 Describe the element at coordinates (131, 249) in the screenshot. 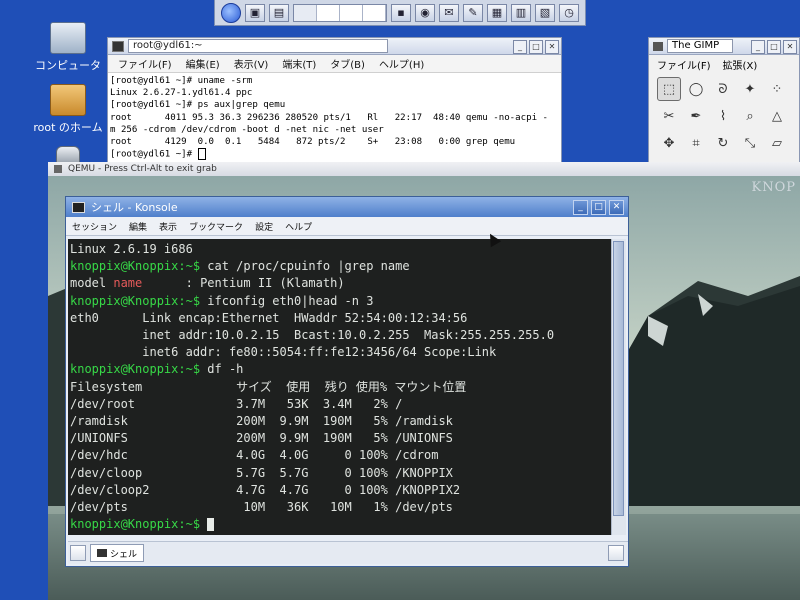

I see `terminal-line: Linux 2.6.19 i686` at that location.